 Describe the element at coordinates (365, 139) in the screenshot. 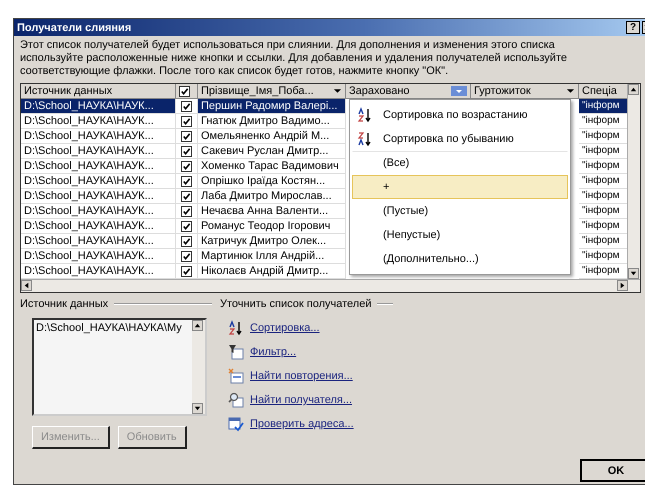

I see `sort-descending-icon` at that location.